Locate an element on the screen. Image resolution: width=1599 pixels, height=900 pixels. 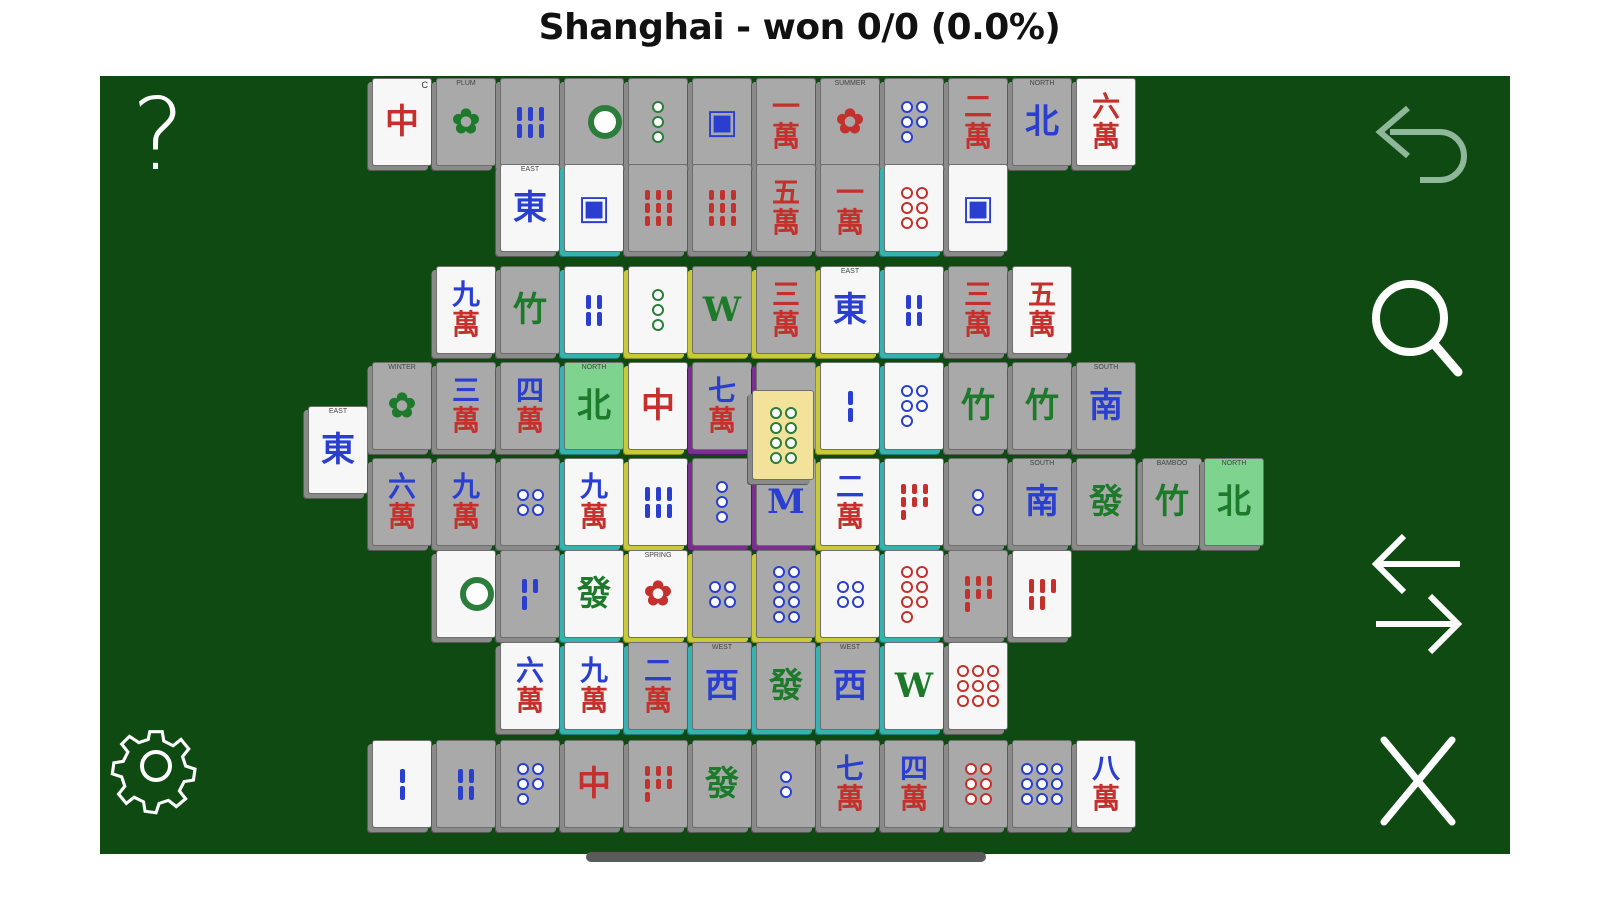
help-button: ? is located at coordinates (158, 135).